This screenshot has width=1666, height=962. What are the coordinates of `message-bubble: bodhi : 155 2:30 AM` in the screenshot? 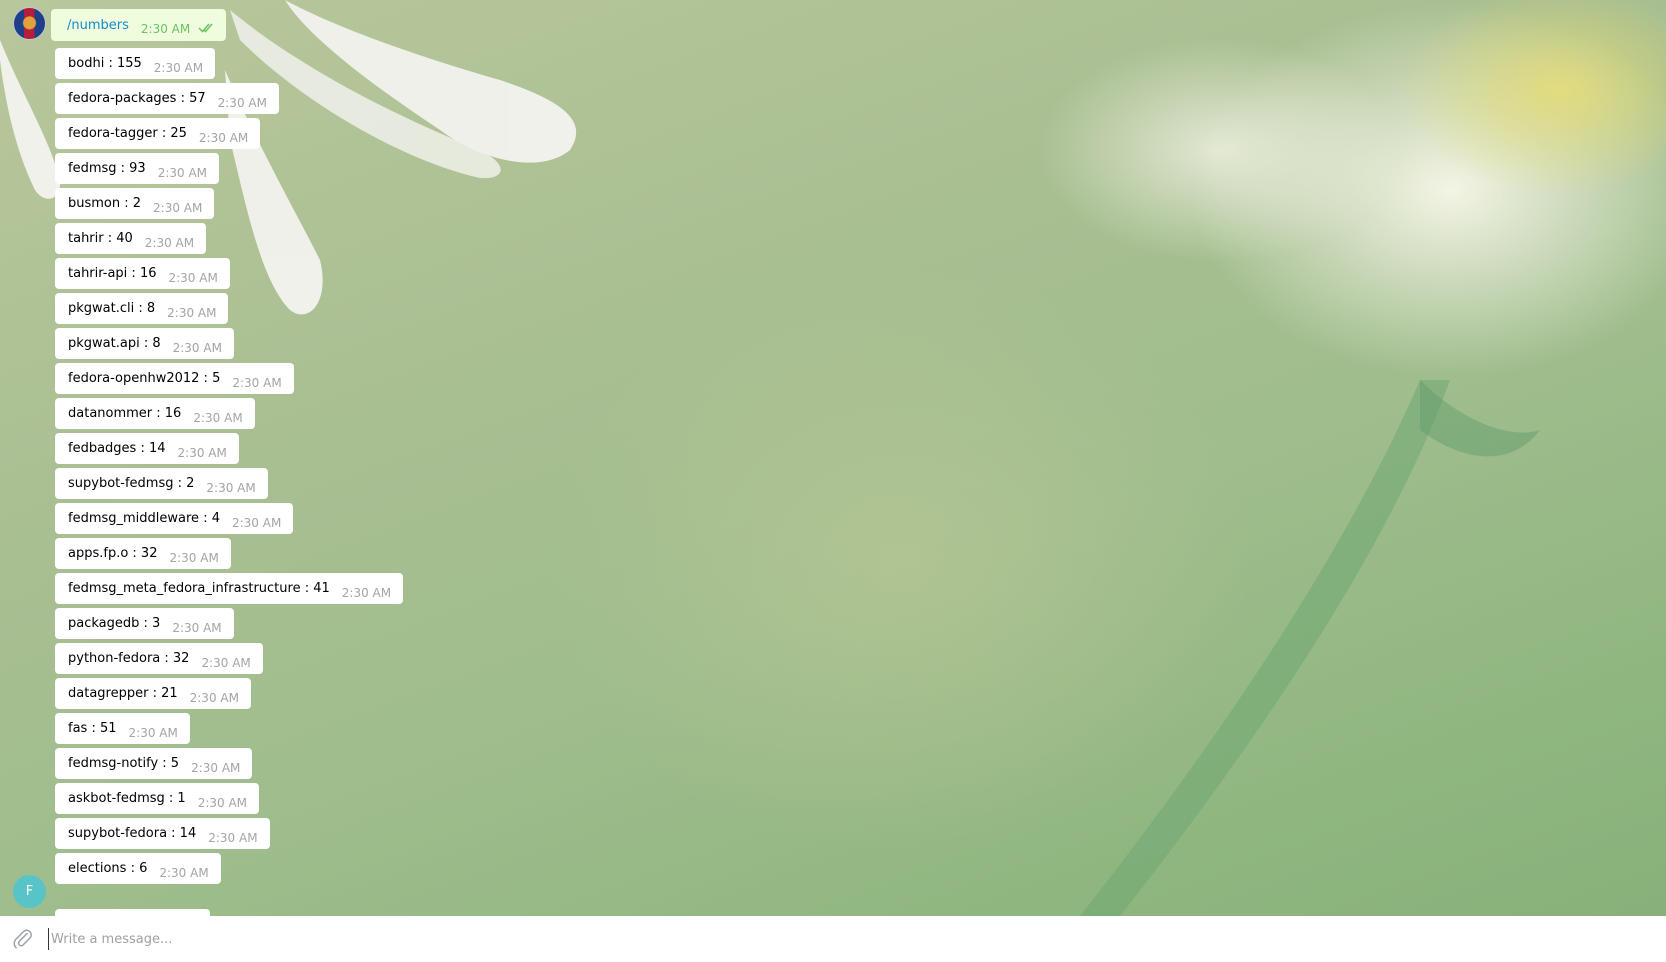 It's located at (135, 63).